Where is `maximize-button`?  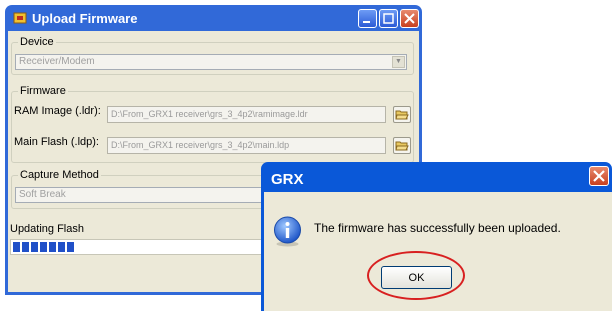 maximize-button is located at coordinates (388, 18).